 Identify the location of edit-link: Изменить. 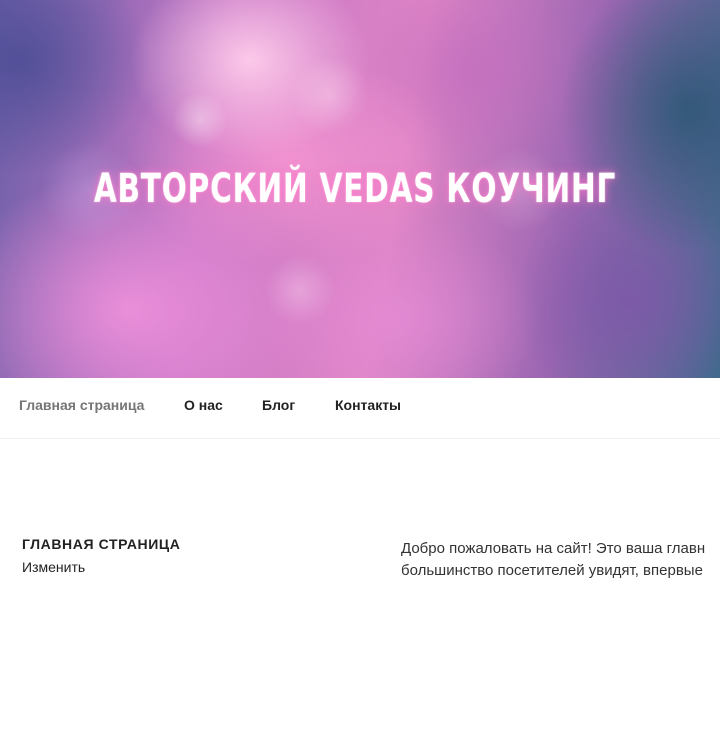
(53, 567).